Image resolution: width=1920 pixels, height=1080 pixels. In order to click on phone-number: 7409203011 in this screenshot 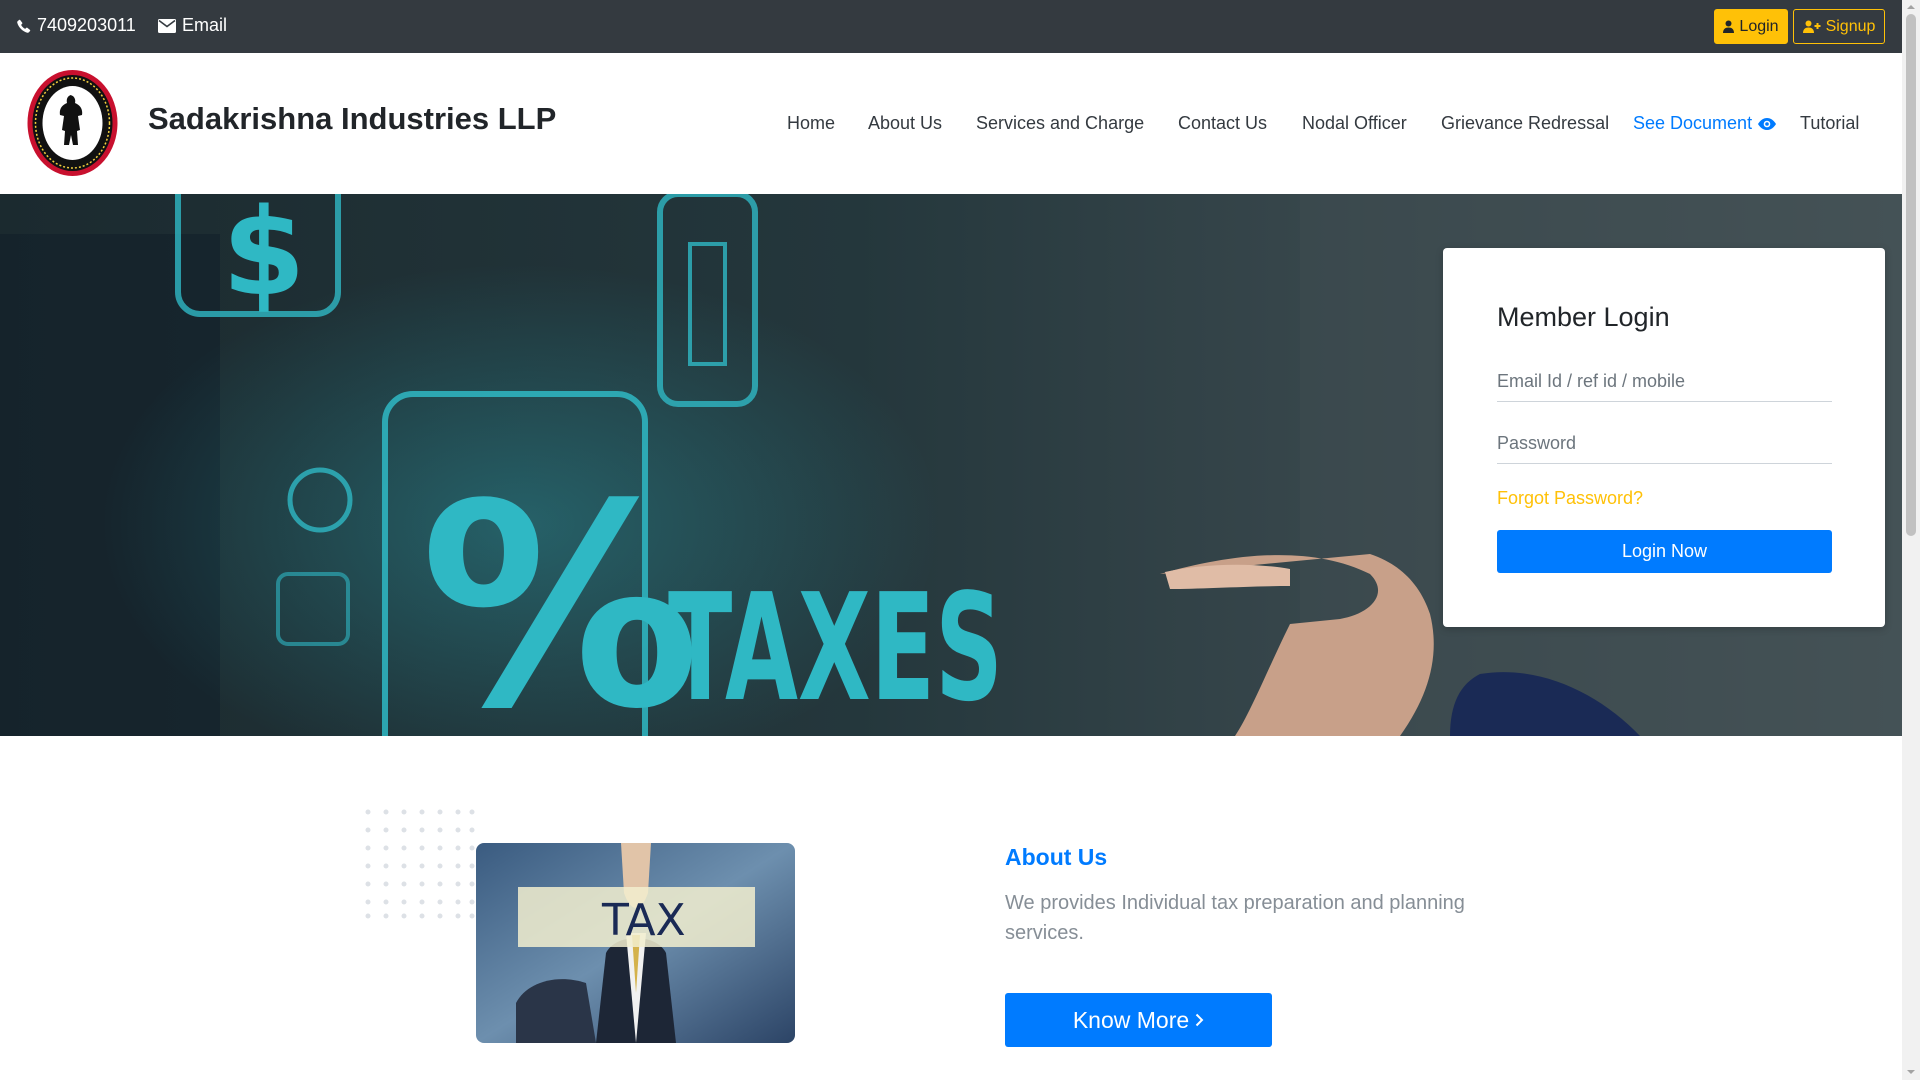, I will do `click(86, 25)`.